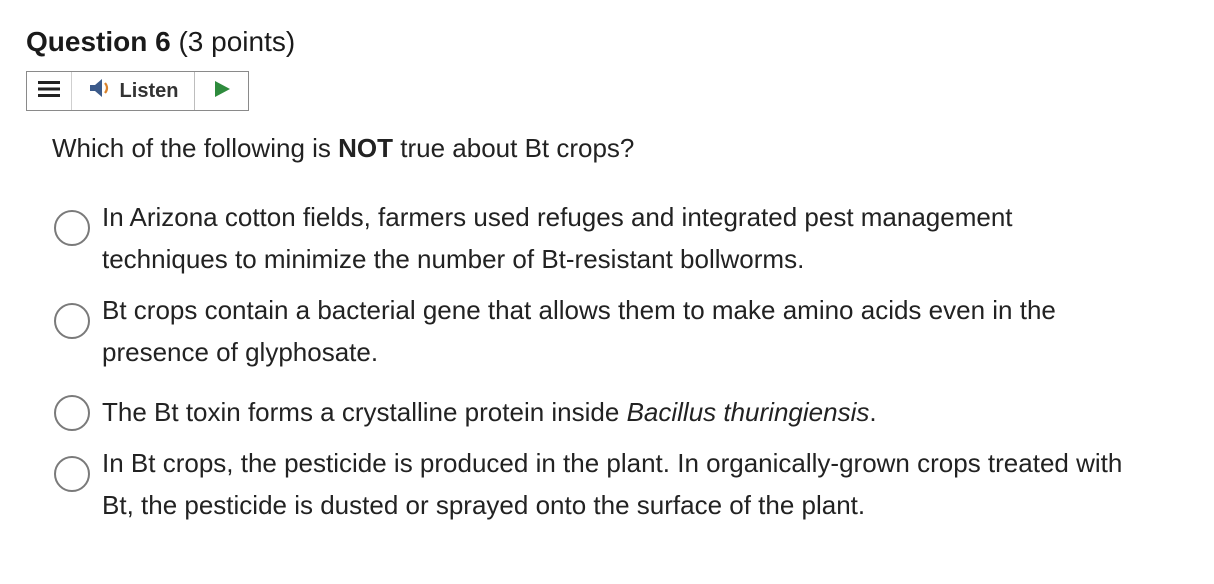  Describe the element at coordinates (101, 91) in the screenshot. I see `speaker-icon` at that location.